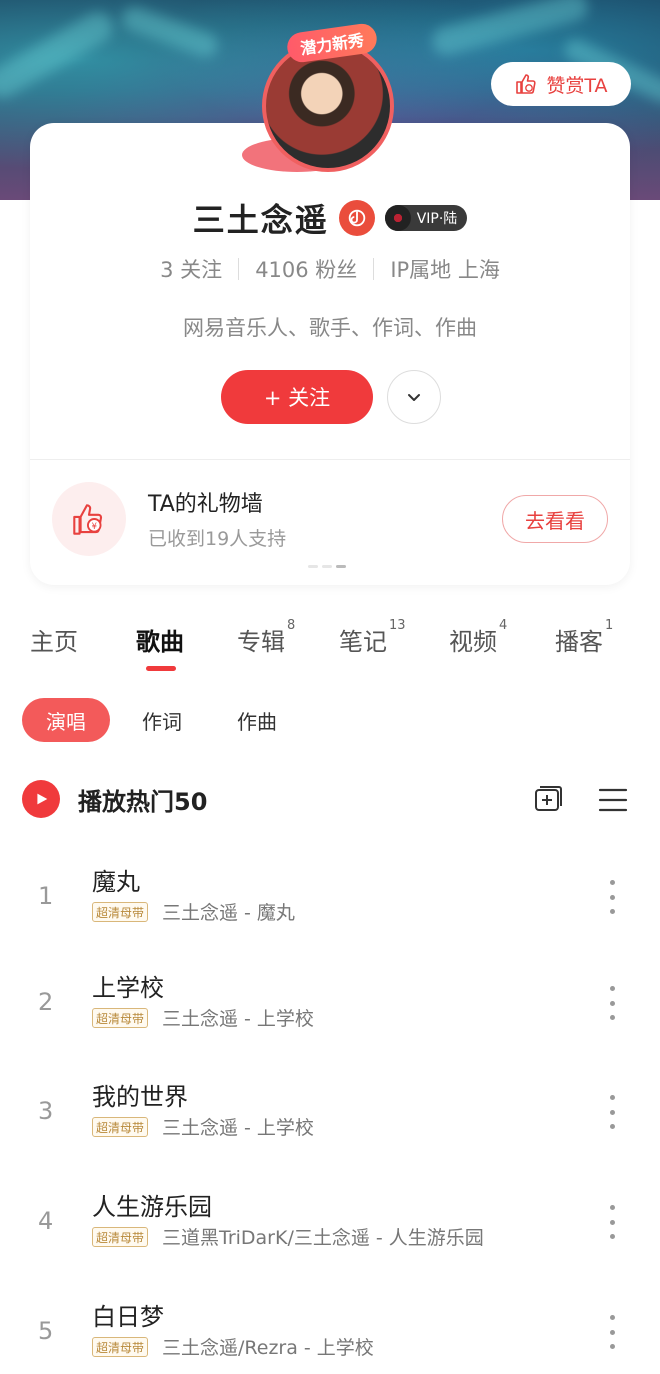  Describe the element at coordinates (330, 907) in the screenshot. I see `list-item: 1 魔丸 超清母带 三土念遥 - 魔丸` at that location.